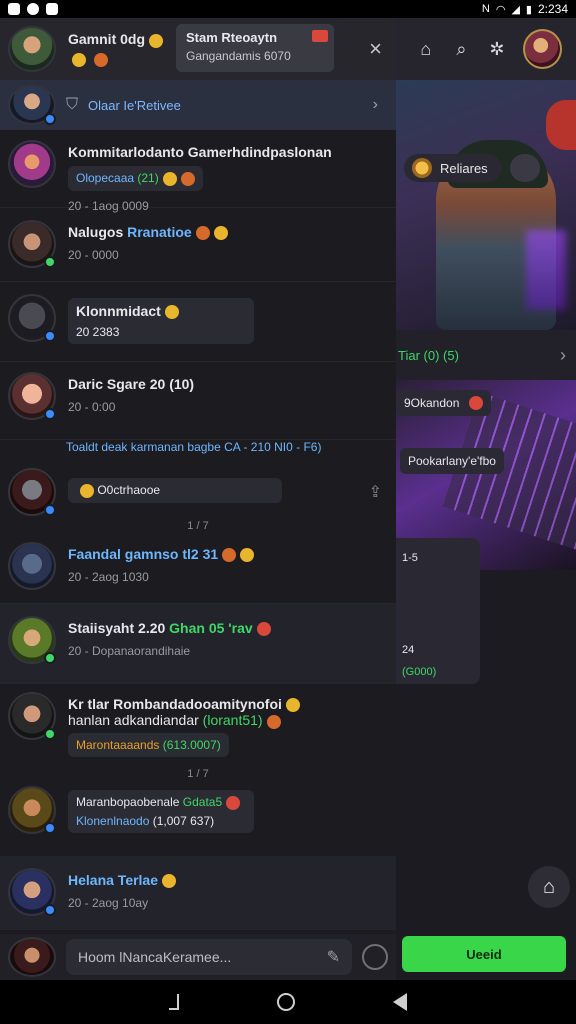  I want to click on recent-apps-button, so click(174, 1002).